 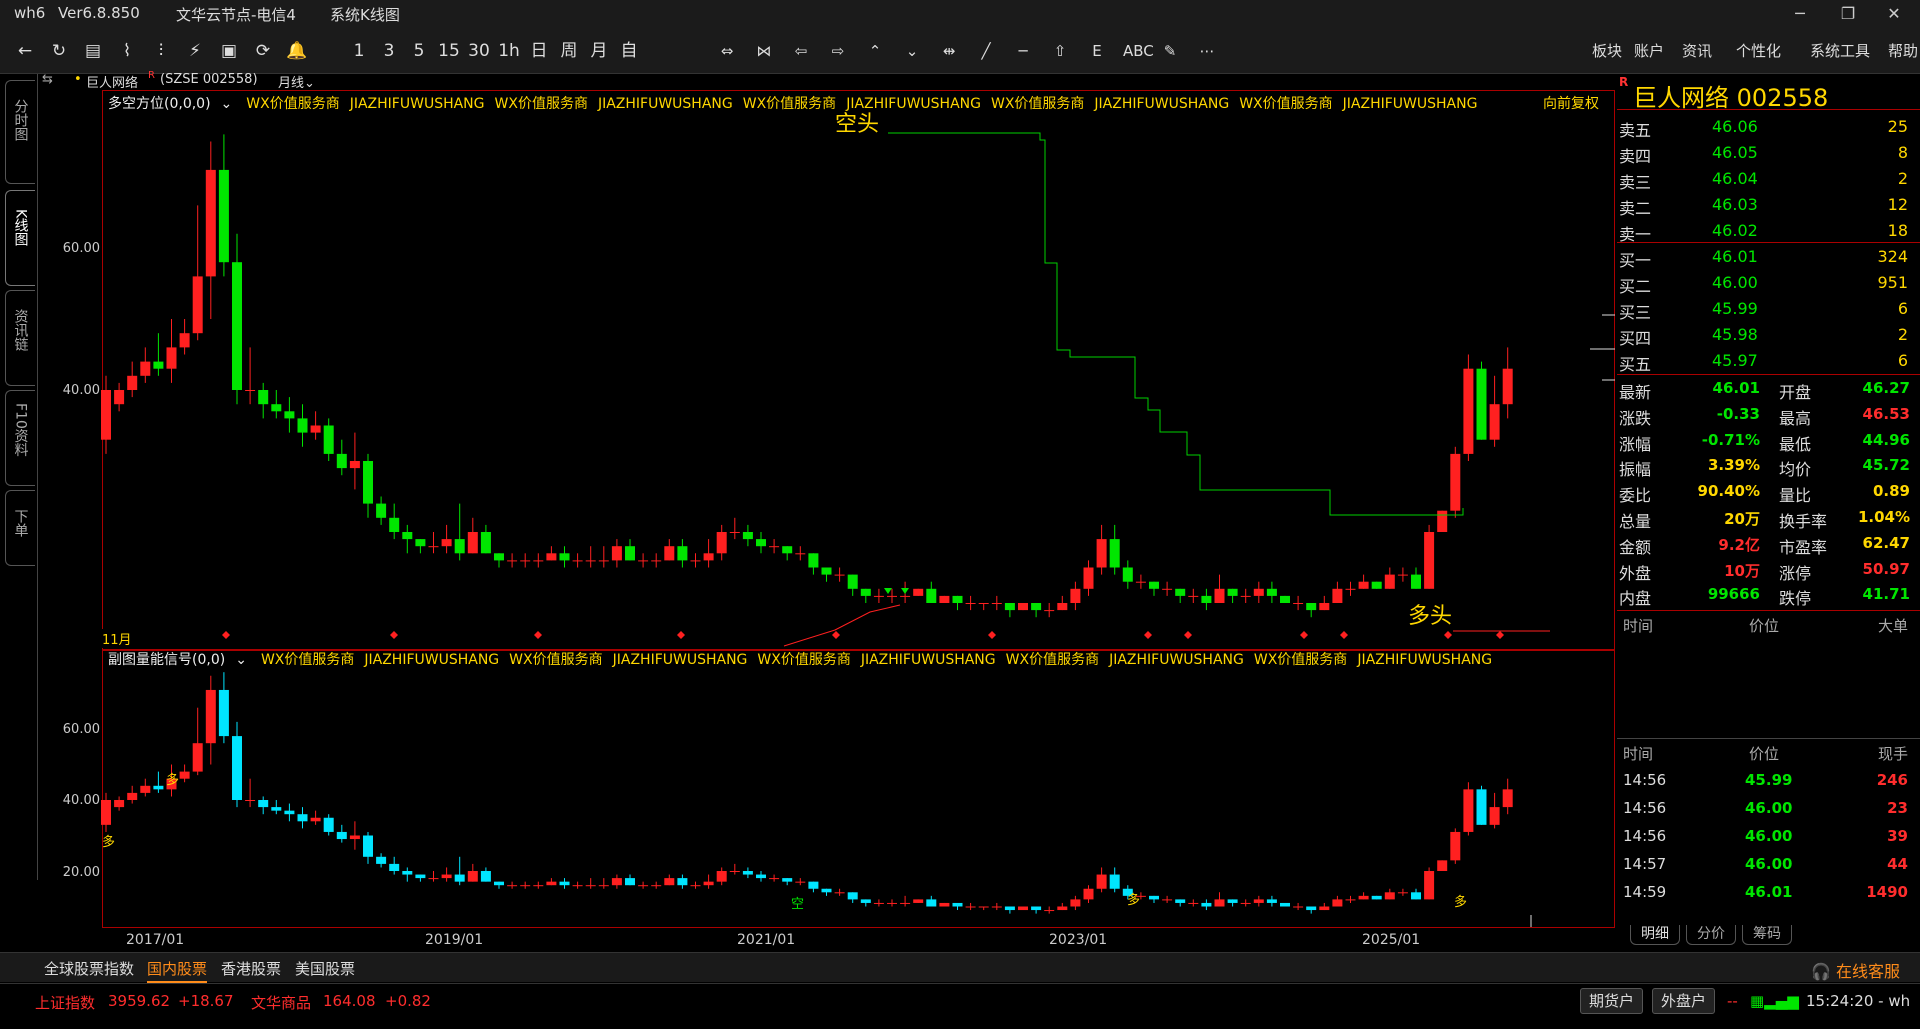 What do you see at coordinates (1078, 940) in the screenshot?
I see `x-tick-label: 2023/01` at bounding box center [1078, 940].